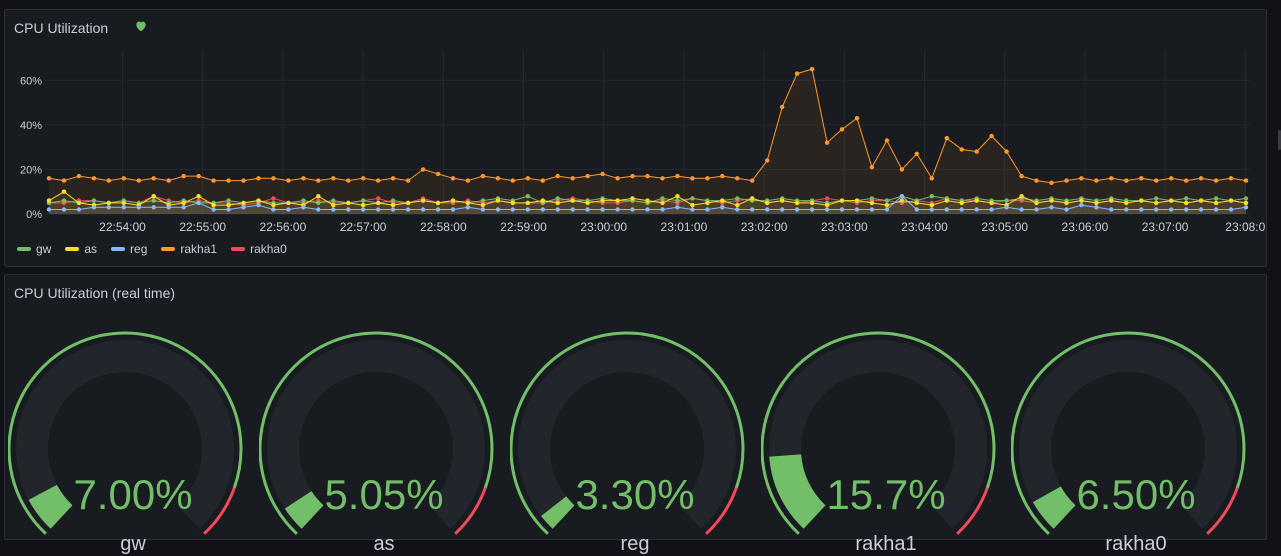  Describe the element at coordinates (886, 435) in the screenshot. I see `gauge-rakha1: 15.7% rakha1` at that location.